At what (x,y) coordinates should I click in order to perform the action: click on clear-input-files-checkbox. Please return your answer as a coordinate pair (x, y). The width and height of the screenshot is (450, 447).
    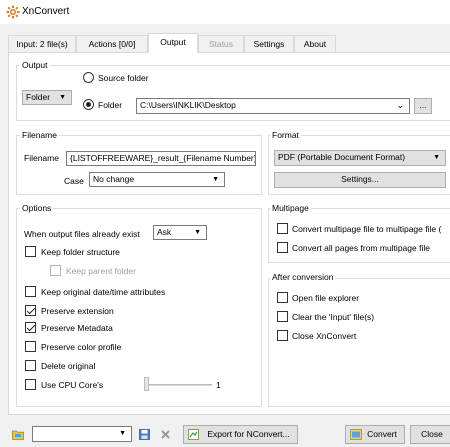
    Looking at the image, I should click on (282, 316).